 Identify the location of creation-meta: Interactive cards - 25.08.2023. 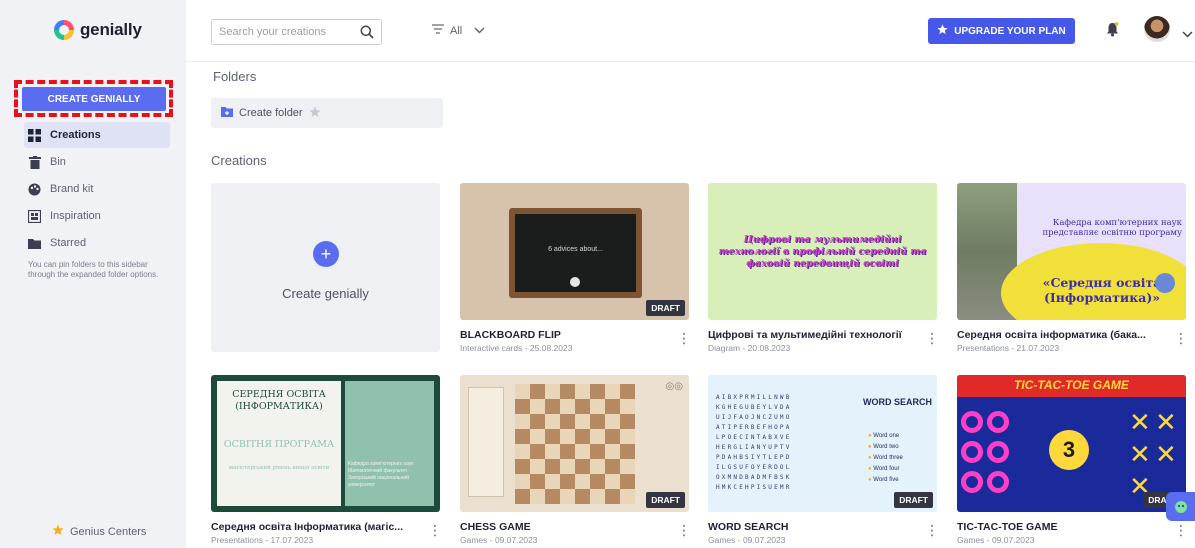
(516, 348).